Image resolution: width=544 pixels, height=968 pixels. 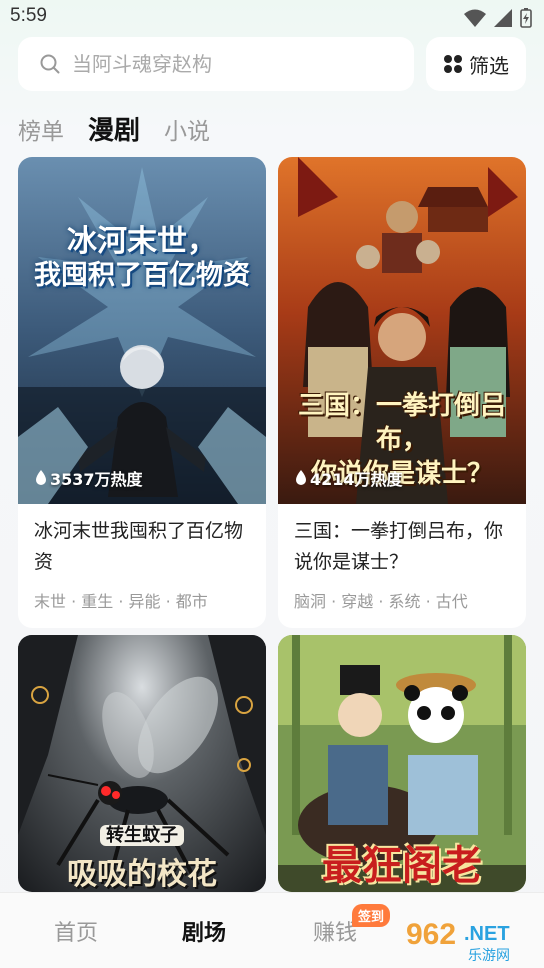 I want to click on watermark-sub: 乐游网, so click(x=489, y=956).